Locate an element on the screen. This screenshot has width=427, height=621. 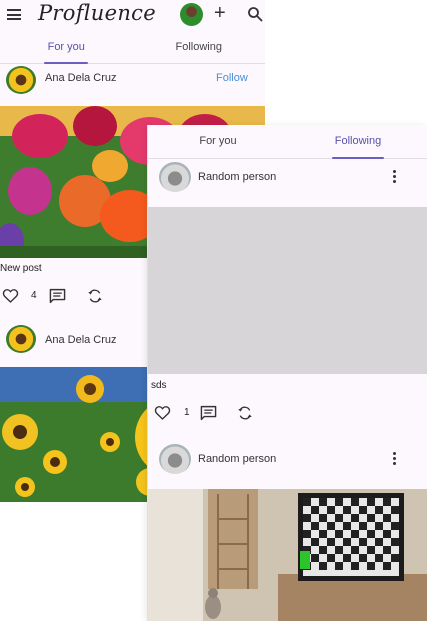
like-count: 1 is located at coordinates (187, 412).